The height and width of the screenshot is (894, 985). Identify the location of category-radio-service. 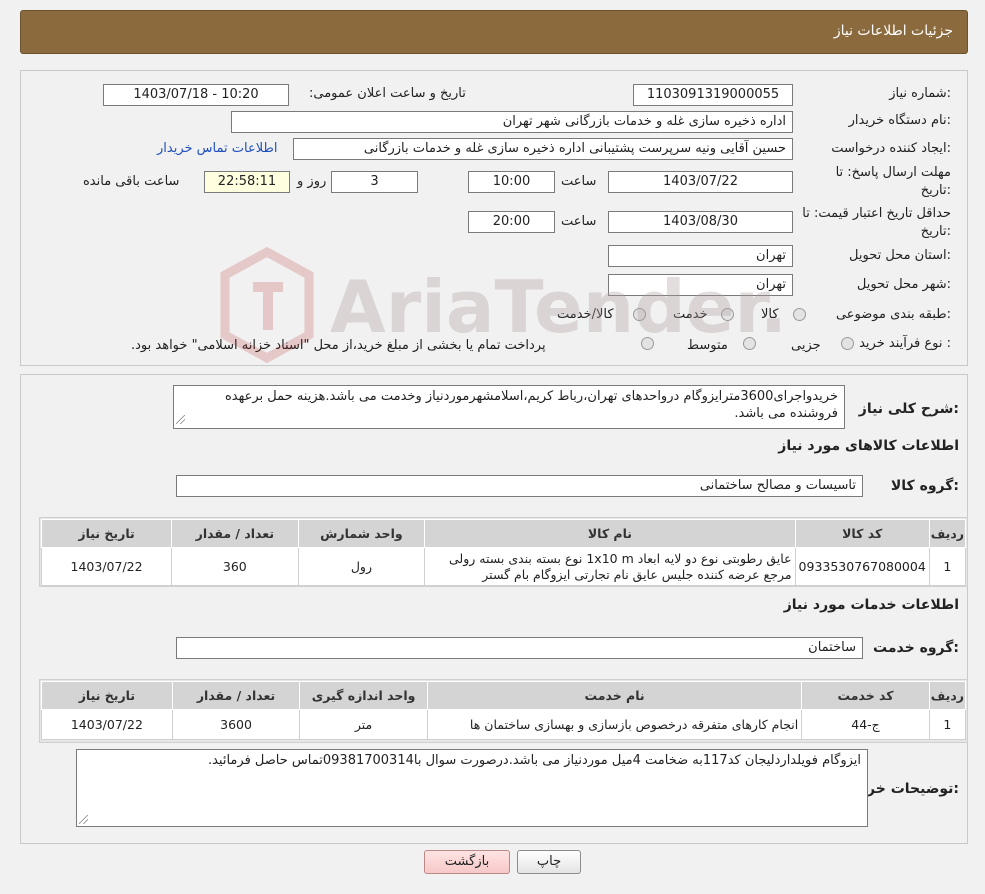
(727, 314).